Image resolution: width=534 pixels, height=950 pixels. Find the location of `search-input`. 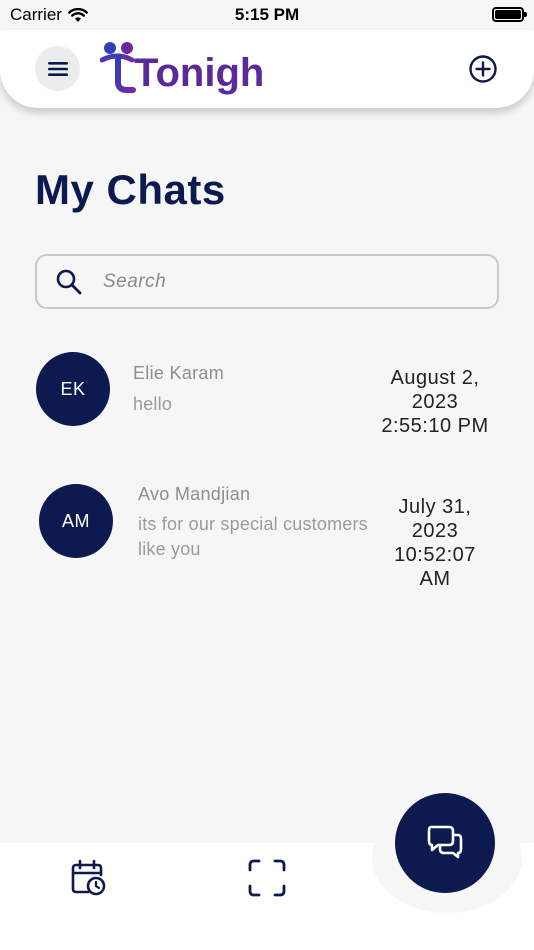

search-input is located at coordinates (293, 282).